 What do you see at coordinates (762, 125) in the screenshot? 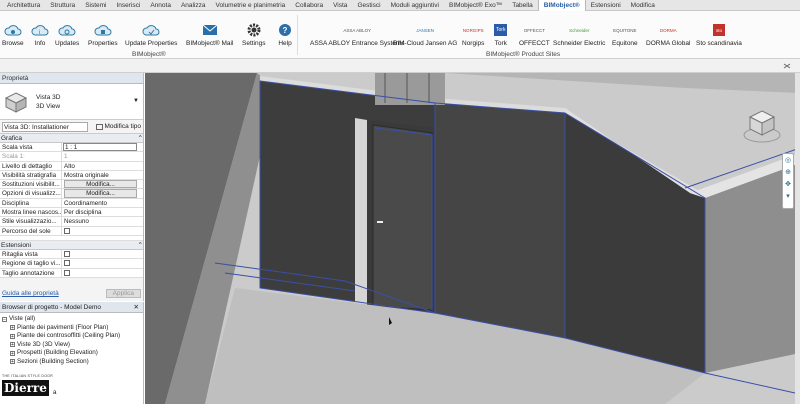
I see `viewcube-icon` at bounding box center [762, 125].